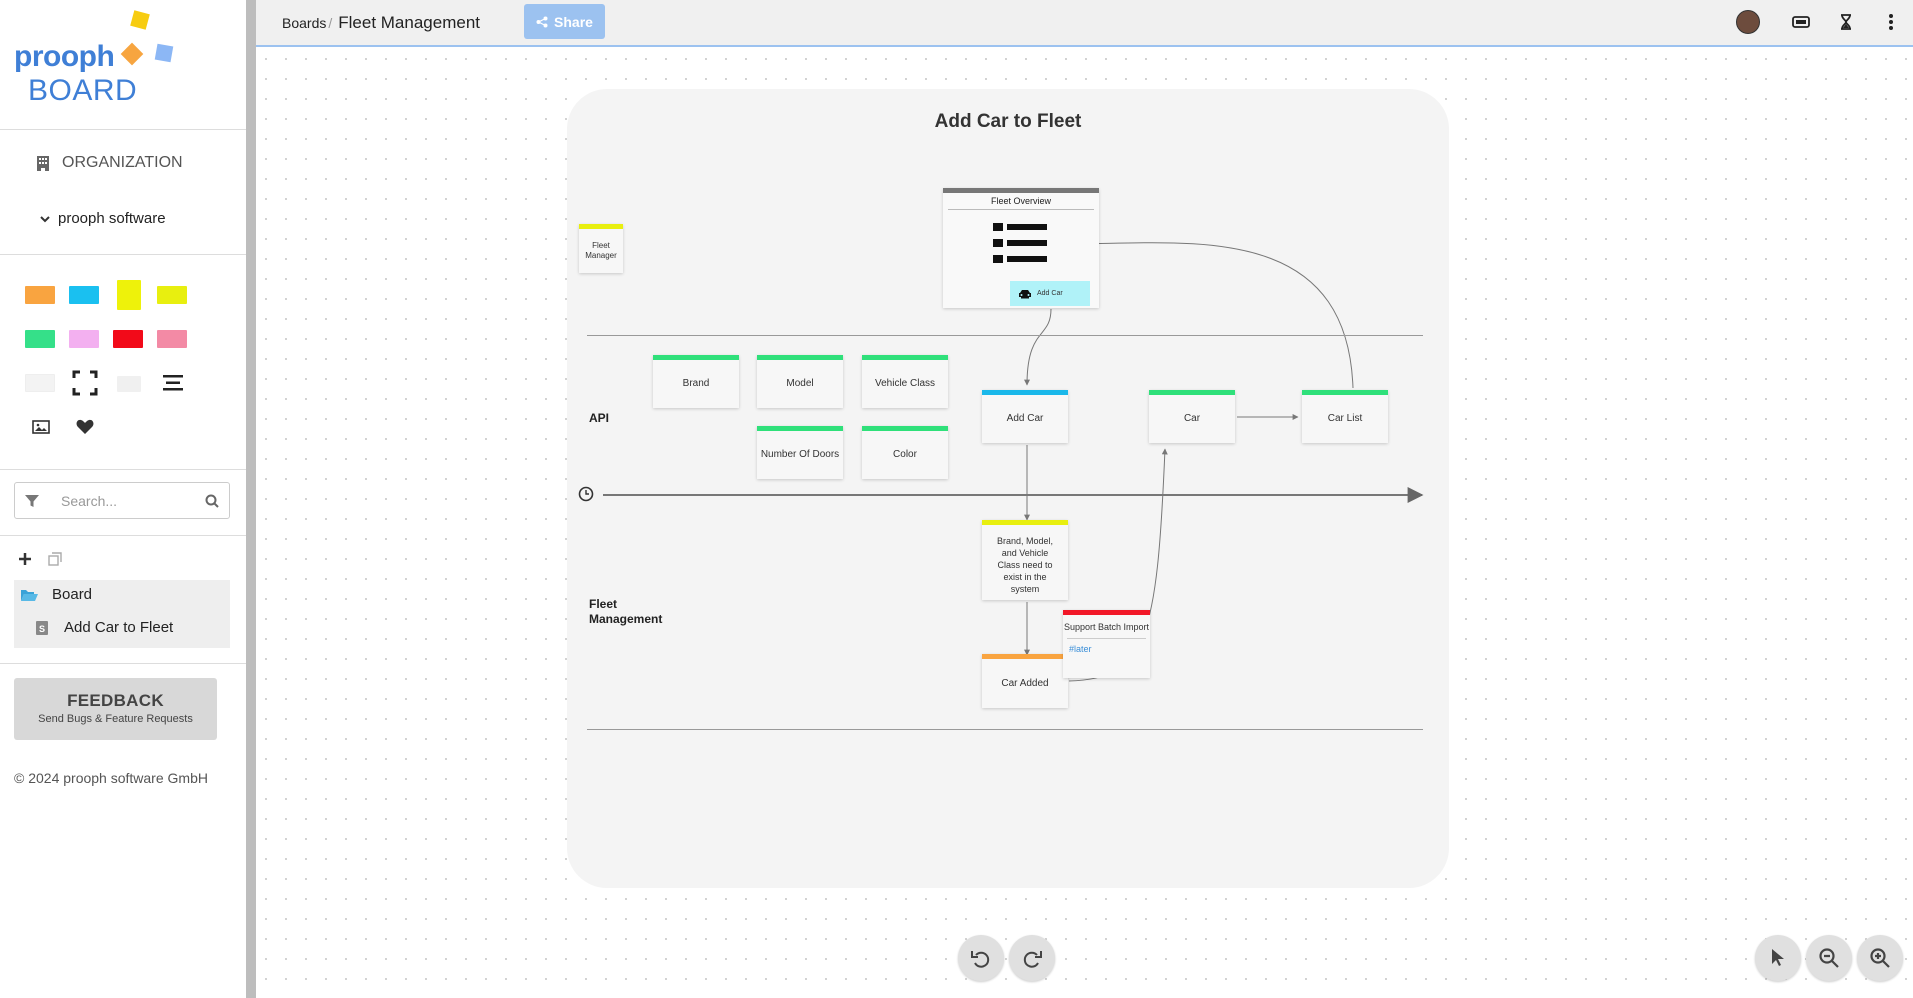 The width and height of the screenshot is (1913, 998). I want to click on logo-text-bottom: BOARD, so click(83, 90).